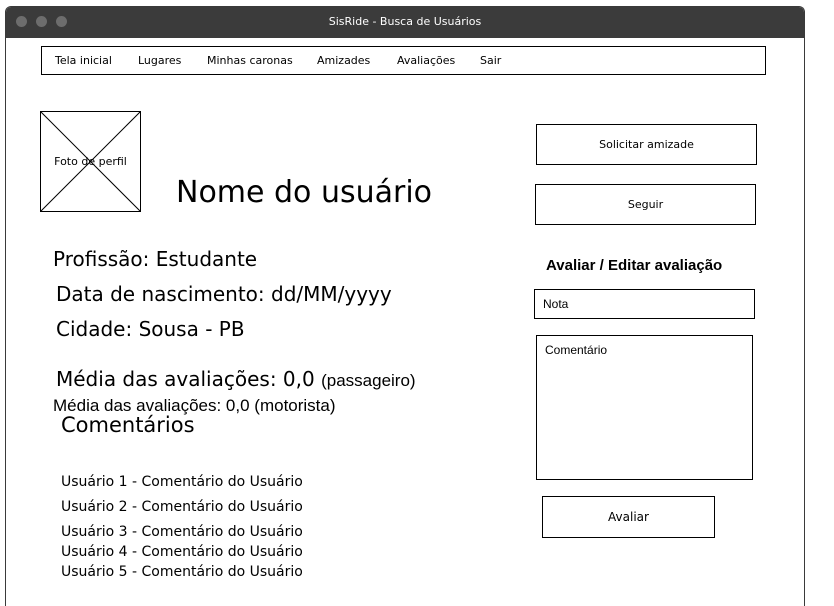 The width and height of the screenshot is (834, 606). What do you see at coordinates (155, 259) in the screenshot?
I see `profession: Profissão: Estudante` at bounding box center [155, 259].